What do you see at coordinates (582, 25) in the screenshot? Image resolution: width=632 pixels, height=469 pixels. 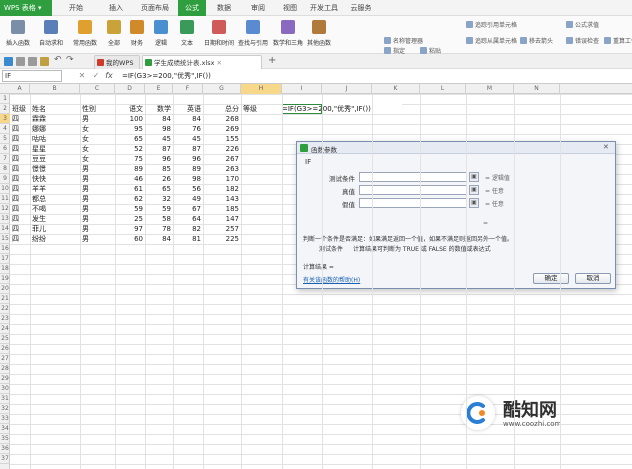 I see `ribbon-small-button-6: 公式求值` at bounding box center [582, 25].